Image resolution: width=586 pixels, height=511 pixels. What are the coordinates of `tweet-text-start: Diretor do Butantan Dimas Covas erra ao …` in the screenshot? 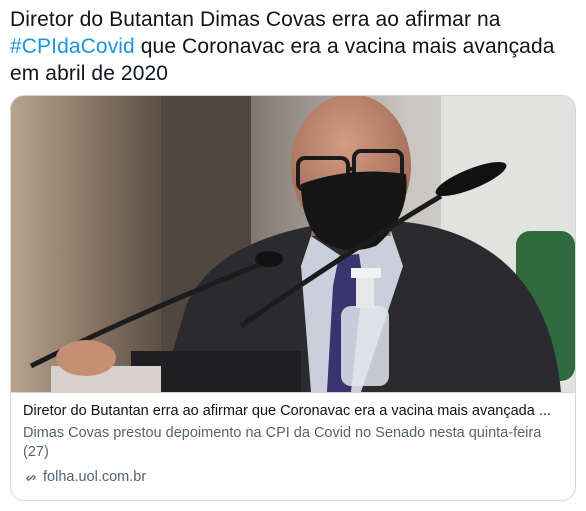 It's located at (255, 19).